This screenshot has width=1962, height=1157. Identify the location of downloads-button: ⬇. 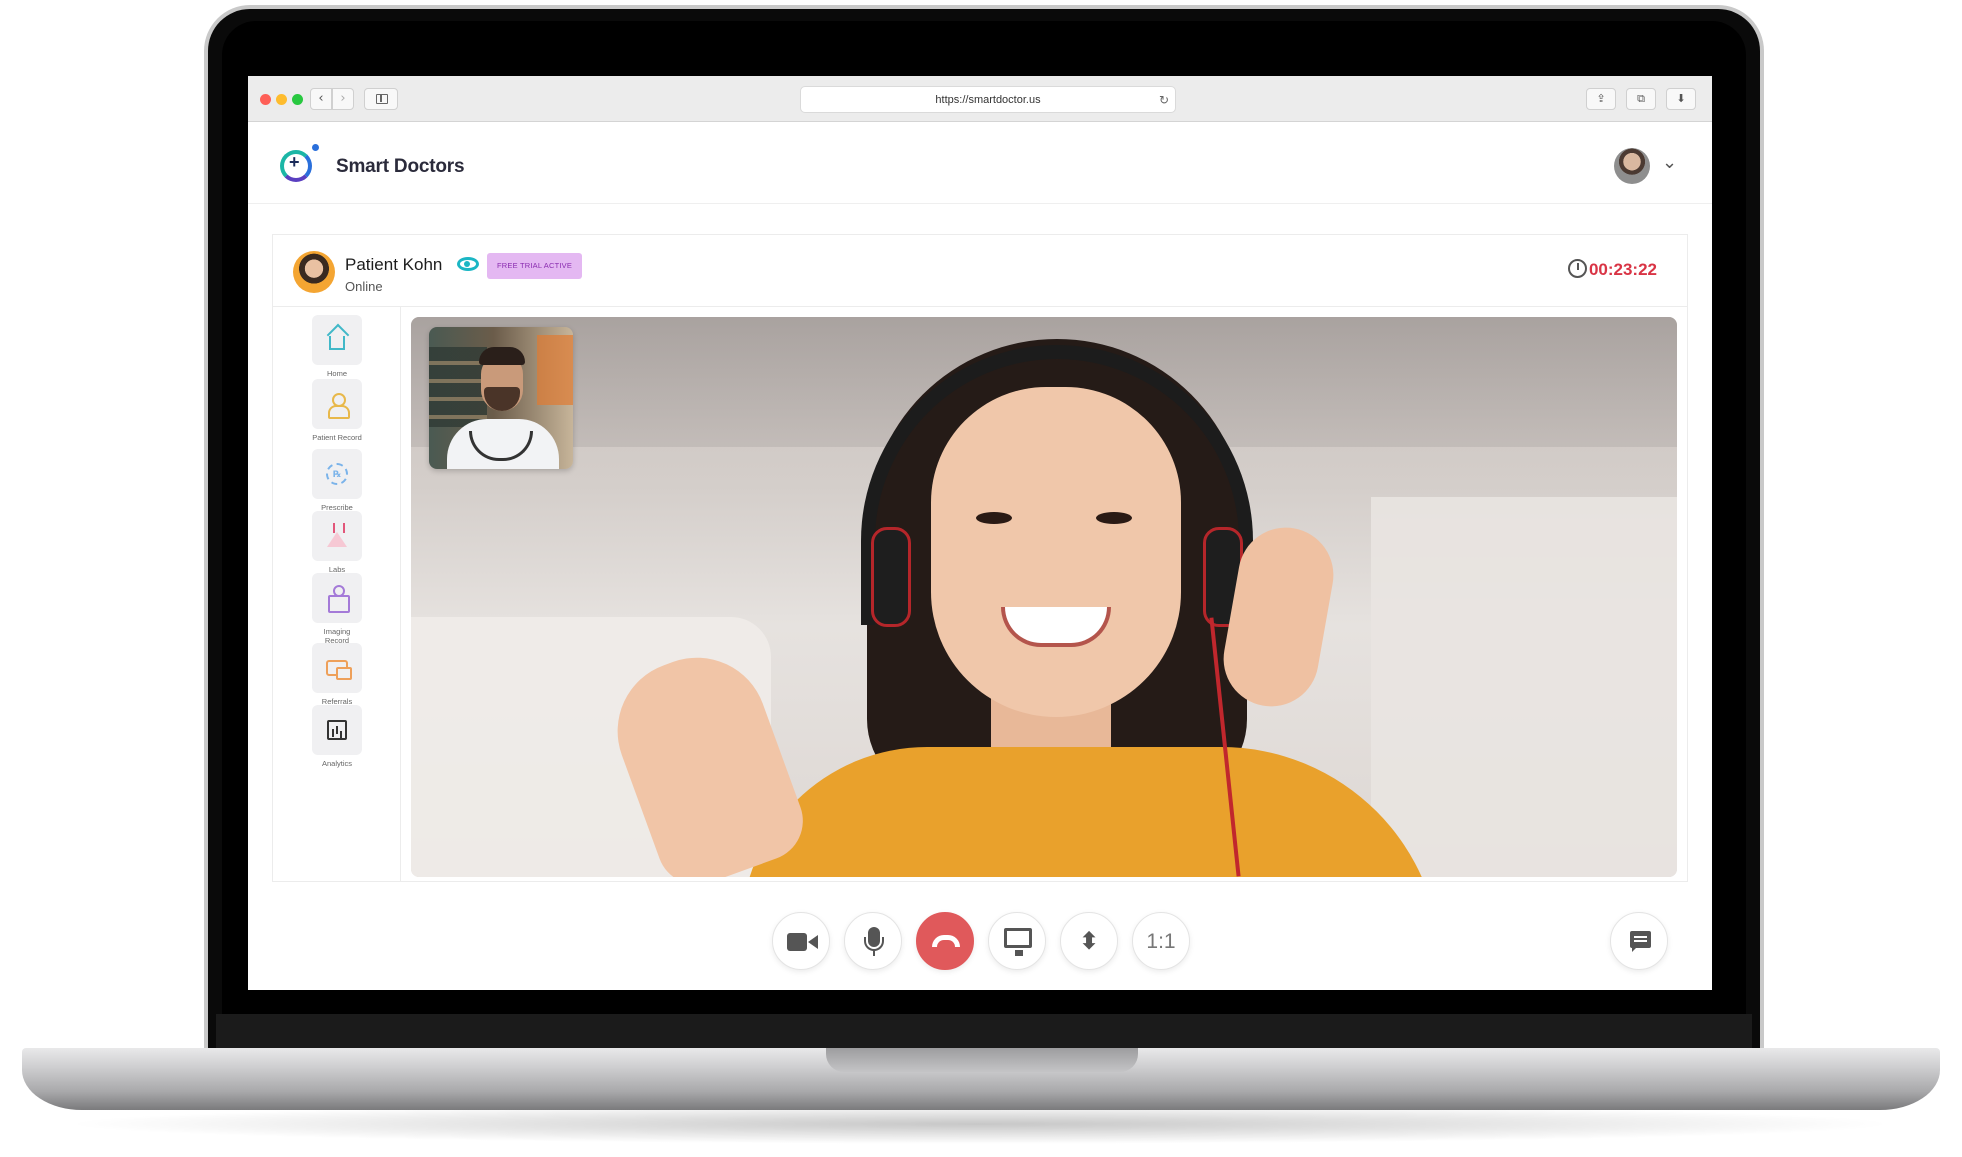
(1681, 99).